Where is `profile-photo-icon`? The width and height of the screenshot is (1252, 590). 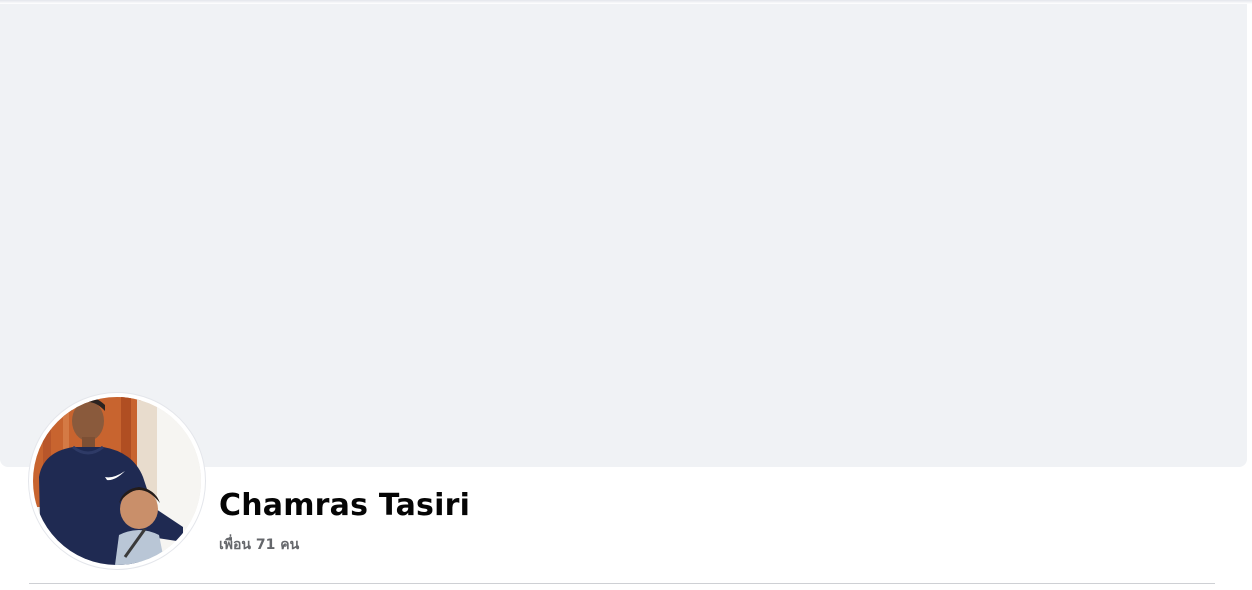
profile-photo-icon is located at coordinates (117, 481).